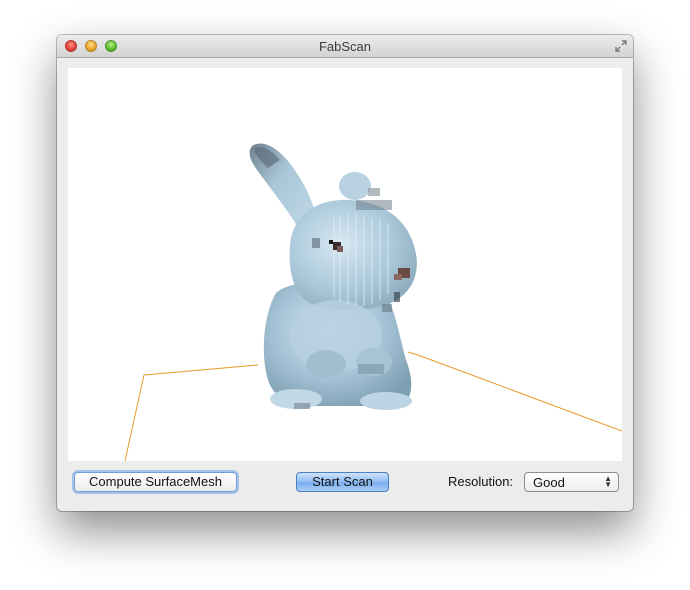 The image size is (690, 590). What do you see at coordinates (481, 481) in the screenshot?
I see `resolution-label: Resolution:` at bounding box center [481, 481].